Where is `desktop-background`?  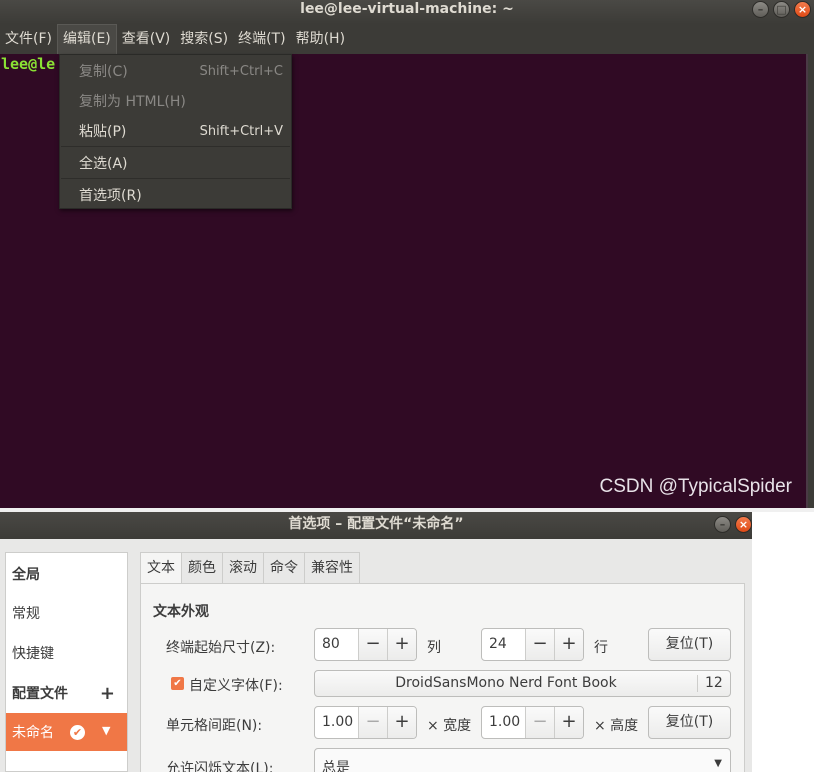
desktop-background is located at coordinates (783, 642).